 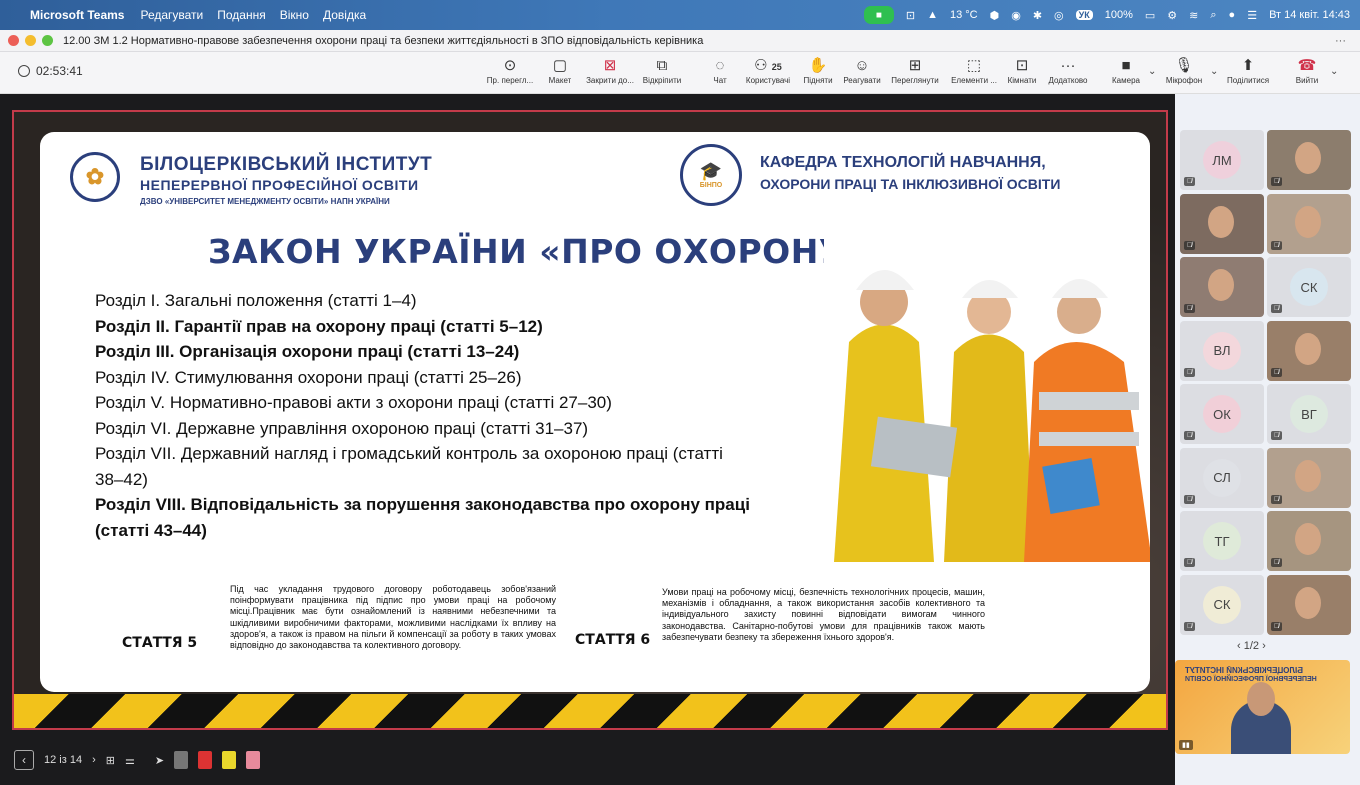 I want to click on settings-slider-icon: ⚌, so click(x=130, y=760).